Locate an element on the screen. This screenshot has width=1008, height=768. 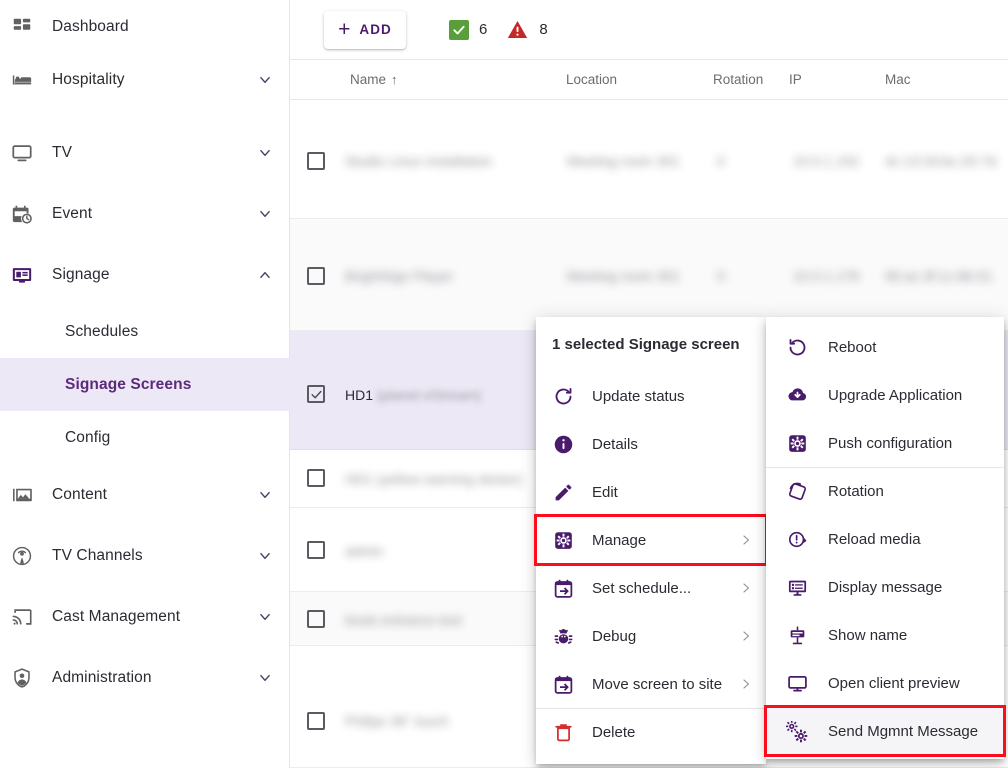
sidebar-item-signage: Signage is located at coordinates (145, 274).